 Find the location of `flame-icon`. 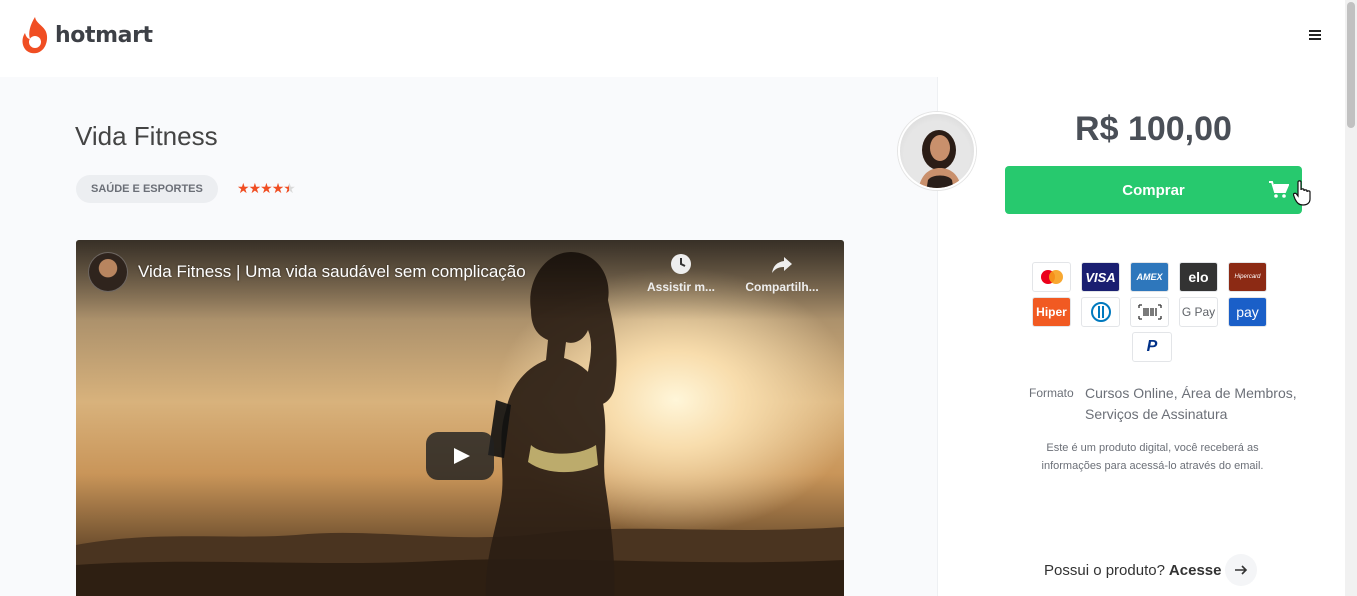

flame-icon is located at coordinates (35, 35).